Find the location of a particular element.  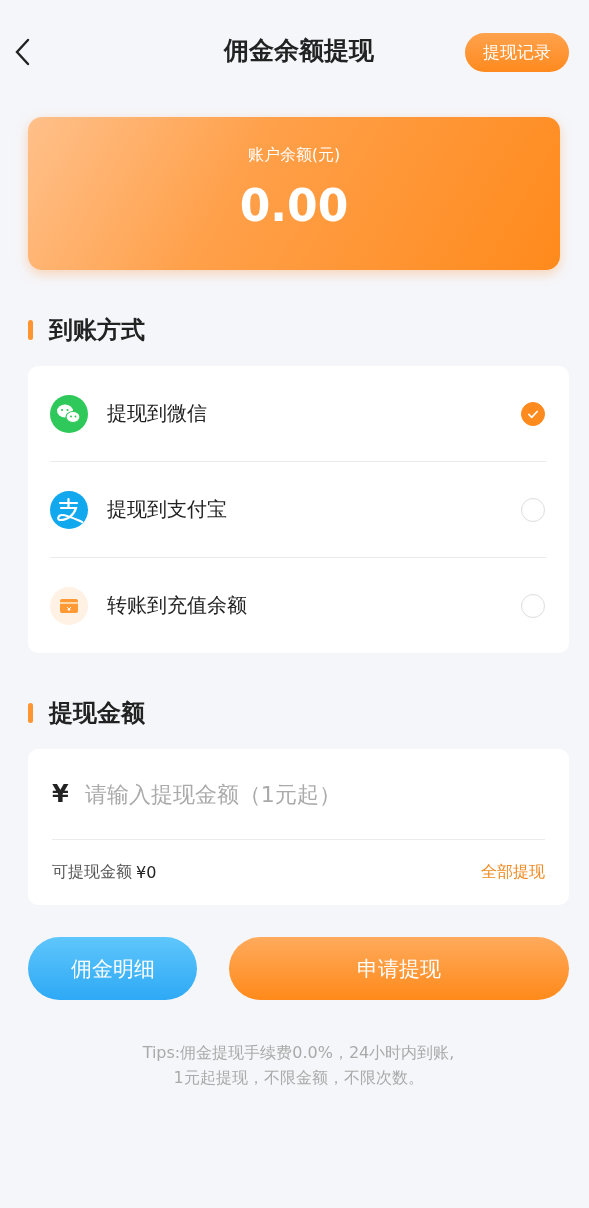

radio-button is located at coordinates (533, 413).